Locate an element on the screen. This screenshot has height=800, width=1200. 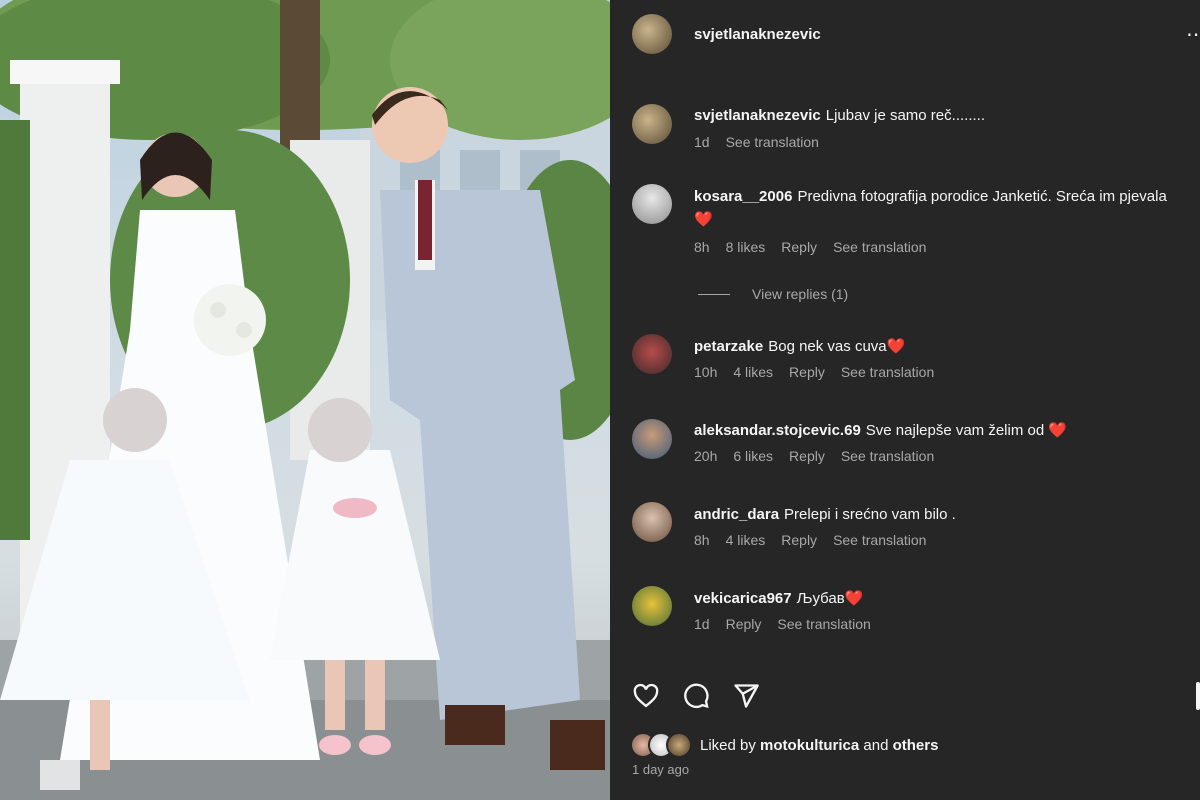
comment-age: 20h is located at coordinates (705, 456).